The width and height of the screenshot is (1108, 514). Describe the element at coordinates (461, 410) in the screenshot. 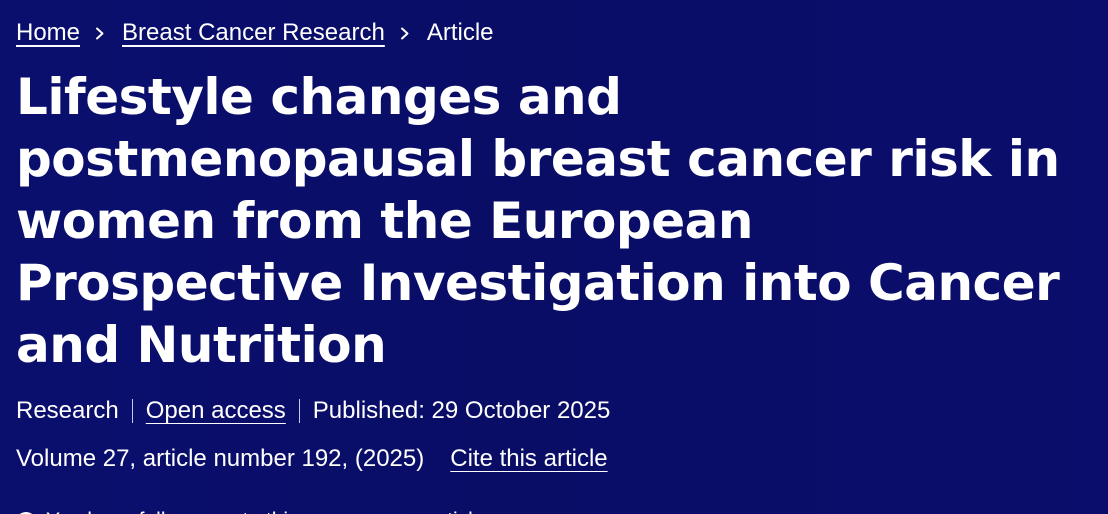

I see `published-date: Published: 29 October 2025` at that location.